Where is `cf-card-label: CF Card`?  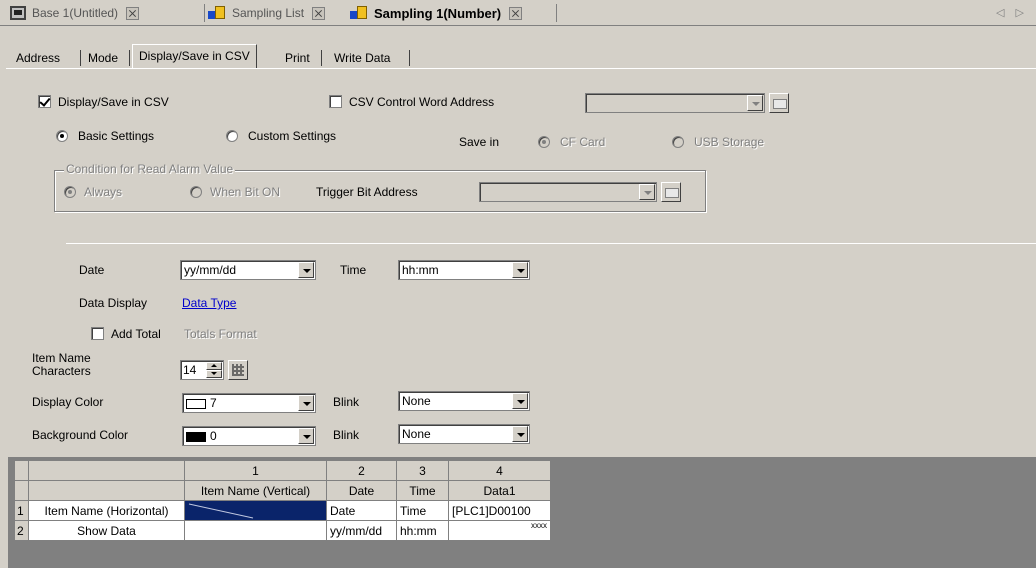 cf-card-label: CF Card is located at coordinates (583, 142).